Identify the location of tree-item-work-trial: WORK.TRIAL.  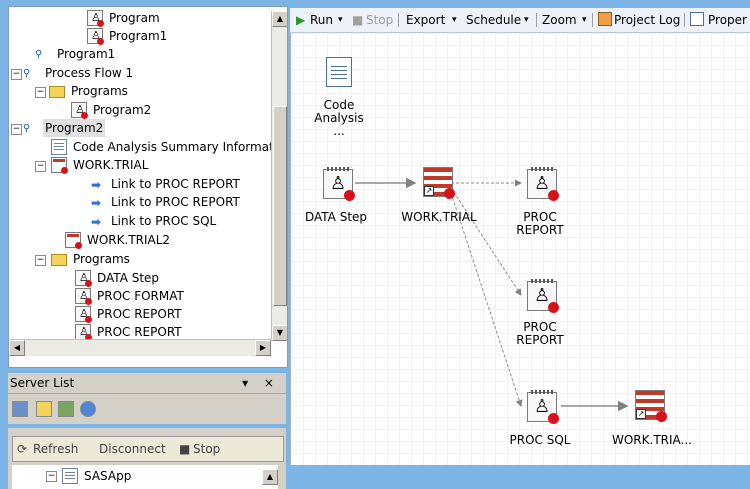
(100, 165).